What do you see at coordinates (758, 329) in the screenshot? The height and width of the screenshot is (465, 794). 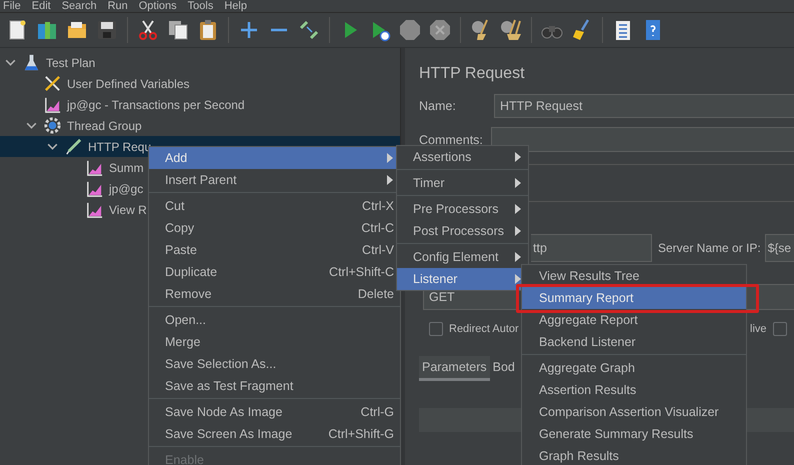 I see `checkbox-label: live` at bounding box center [758, 329].